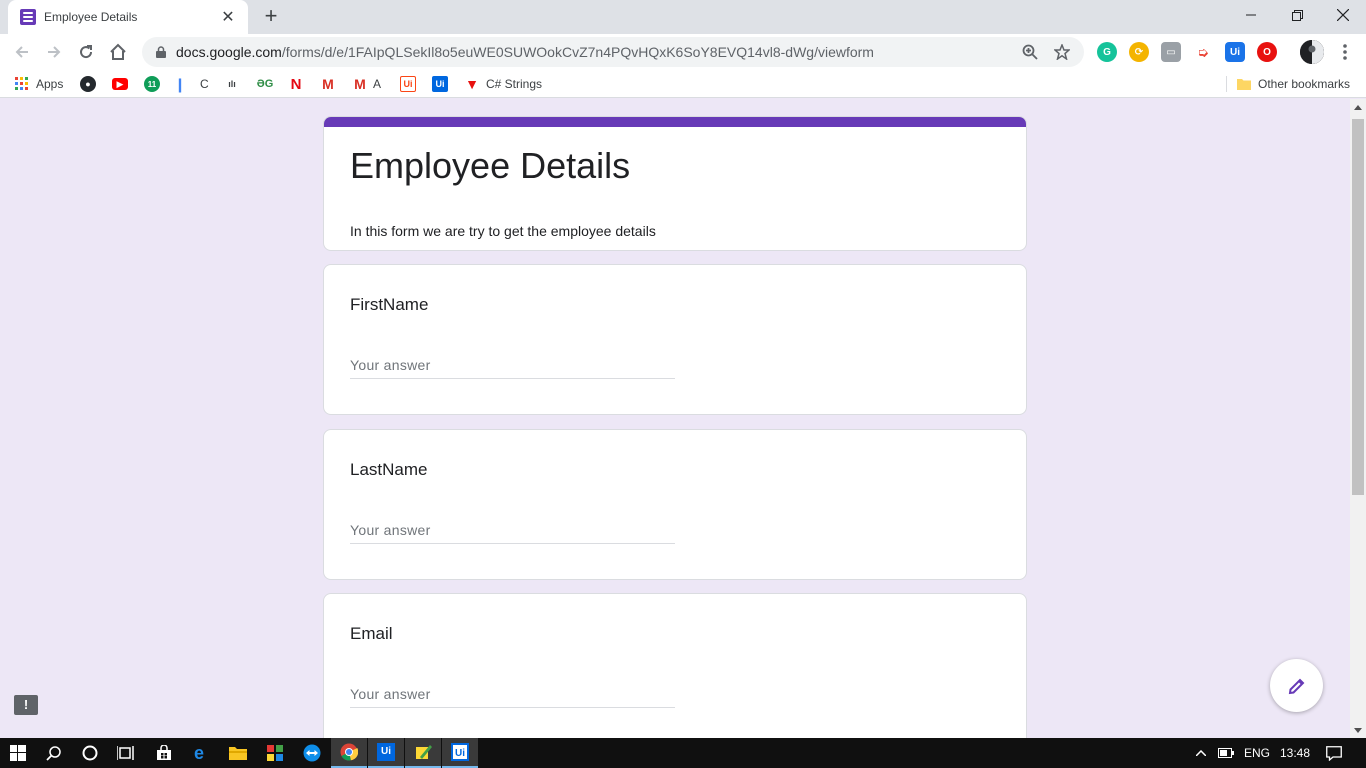 Image resolution: width=1366 pixels, height=768 pixels. I want to click on windows-taskbar: e Ui Ui ENG 13:48, so click(683, 753).